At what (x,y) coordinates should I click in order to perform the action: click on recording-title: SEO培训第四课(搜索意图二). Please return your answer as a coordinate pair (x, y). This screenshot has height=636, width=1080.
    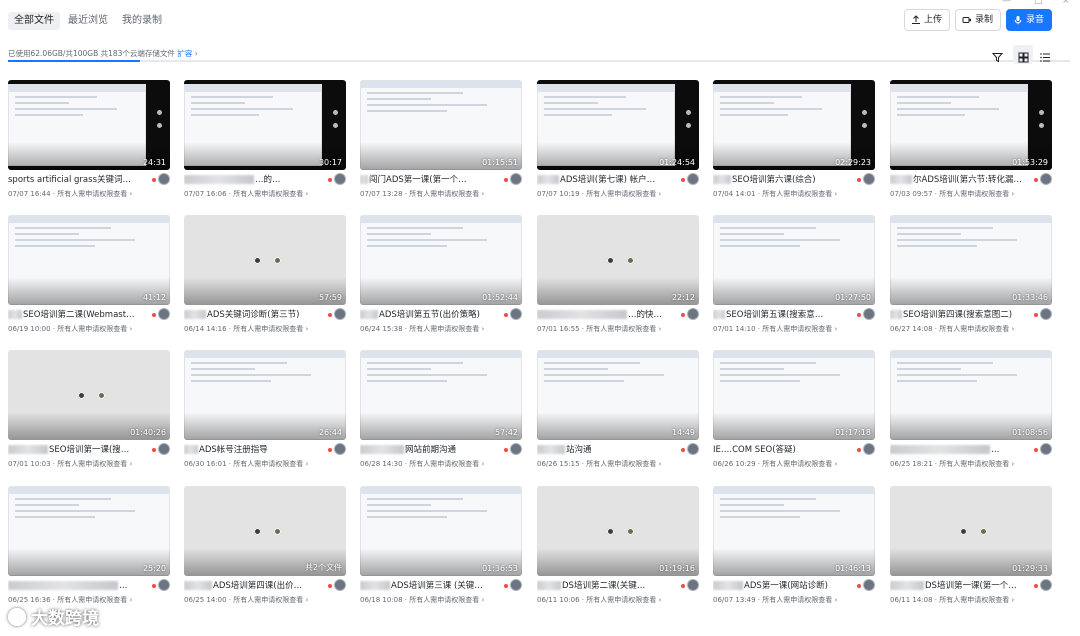
    Looking at the image, I should click on (960, 315).